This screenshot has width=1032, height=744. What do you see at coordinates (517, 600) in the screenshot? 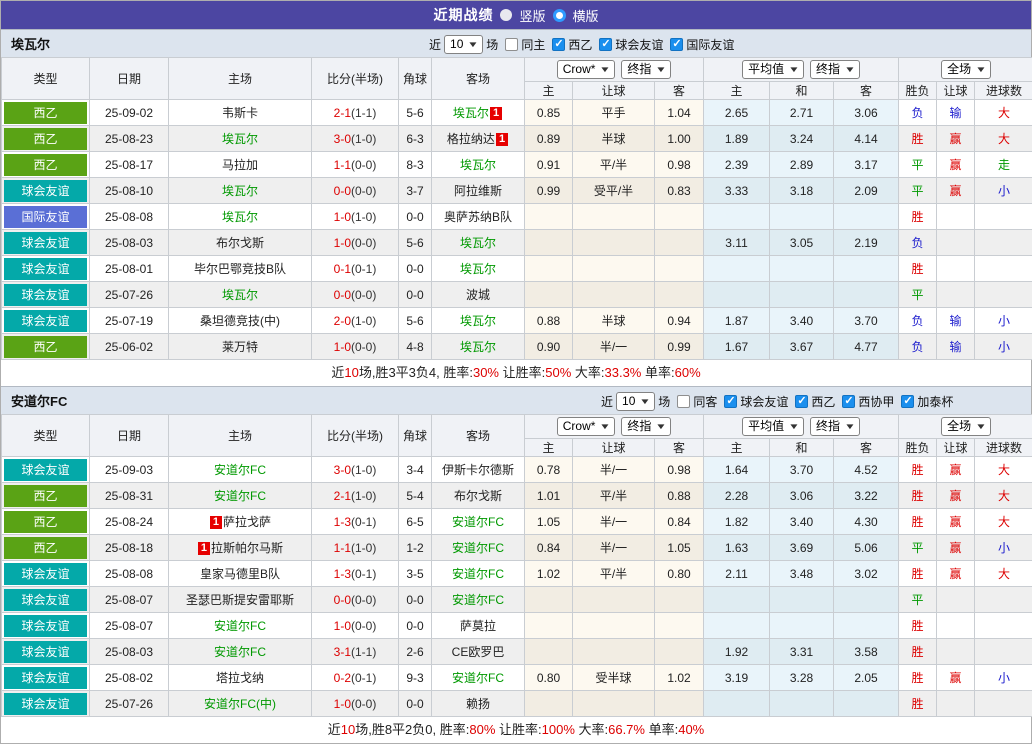
I see `table-row: 球会友谊25-08-07圣瑟巴斯提安雷耶斯0-0(0-0)0-0安道尔FC平` at bounding box center [517, 600].